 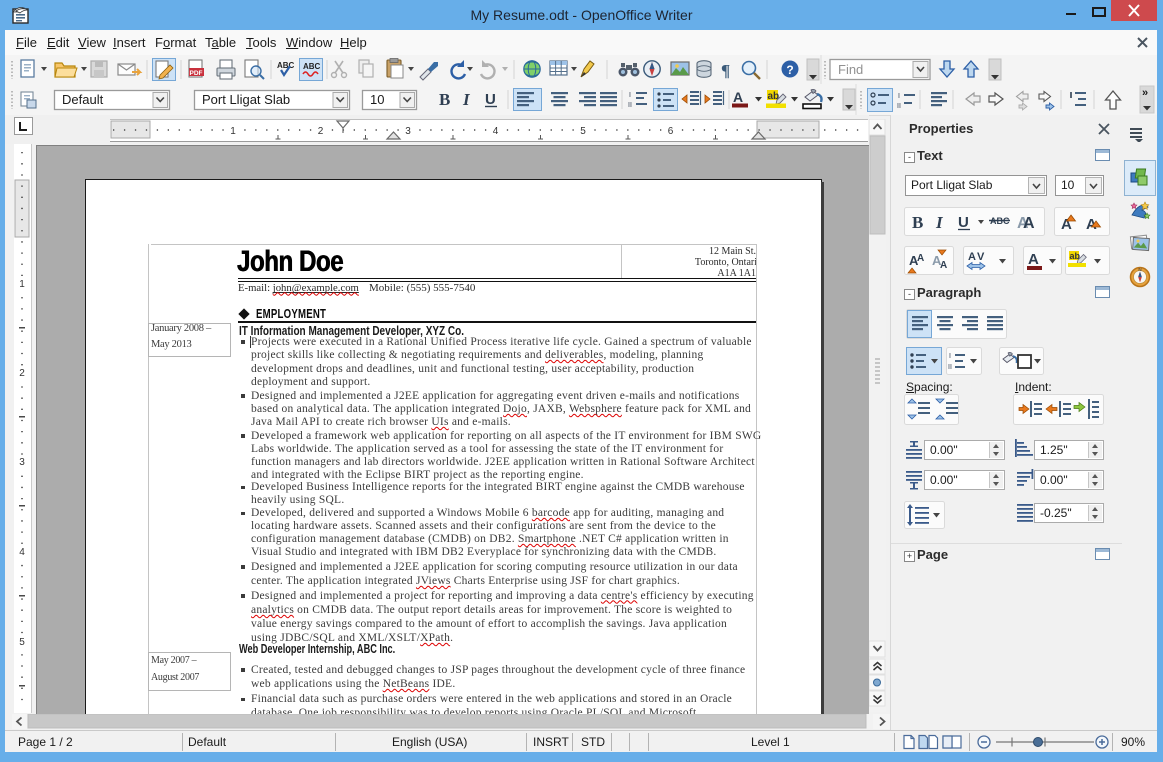 I want to click on svg-text: 6, so click(x=671, y=131).